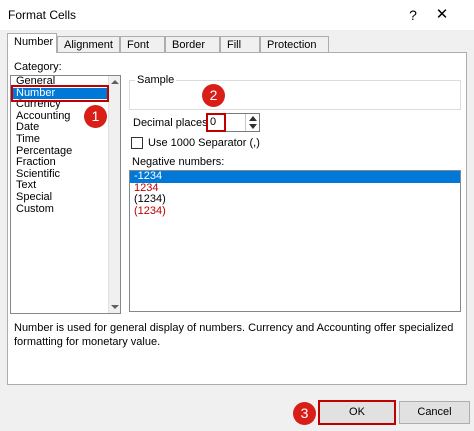  I want to click on negative-format-item: 1234, so click(295, 188).